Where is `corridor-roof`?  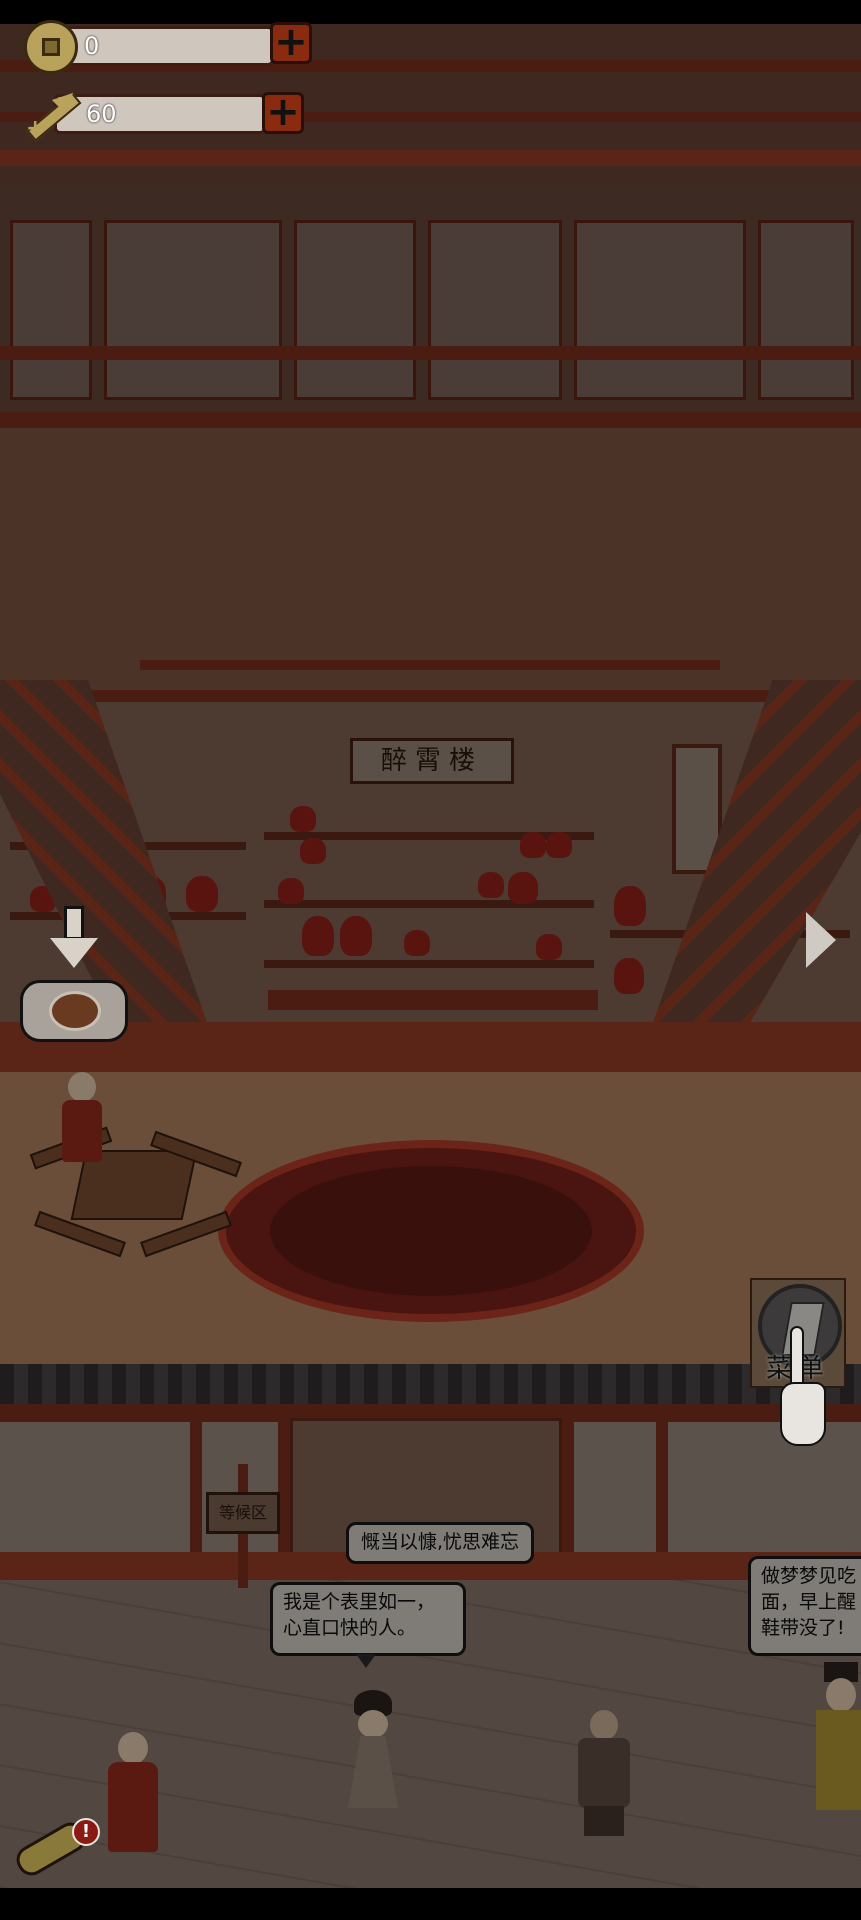
corridor-roof is located at coordinates (430, 1384).